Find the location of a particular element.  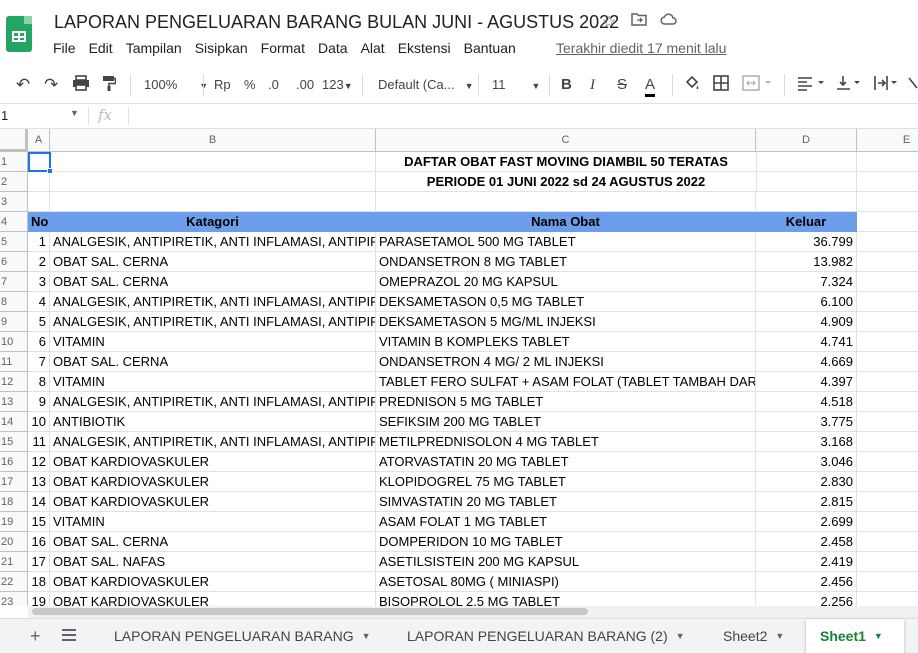

cell-nama-obat: OMEPRAZOL 20 MG KAPSUL is located at coordinates (566, 282).